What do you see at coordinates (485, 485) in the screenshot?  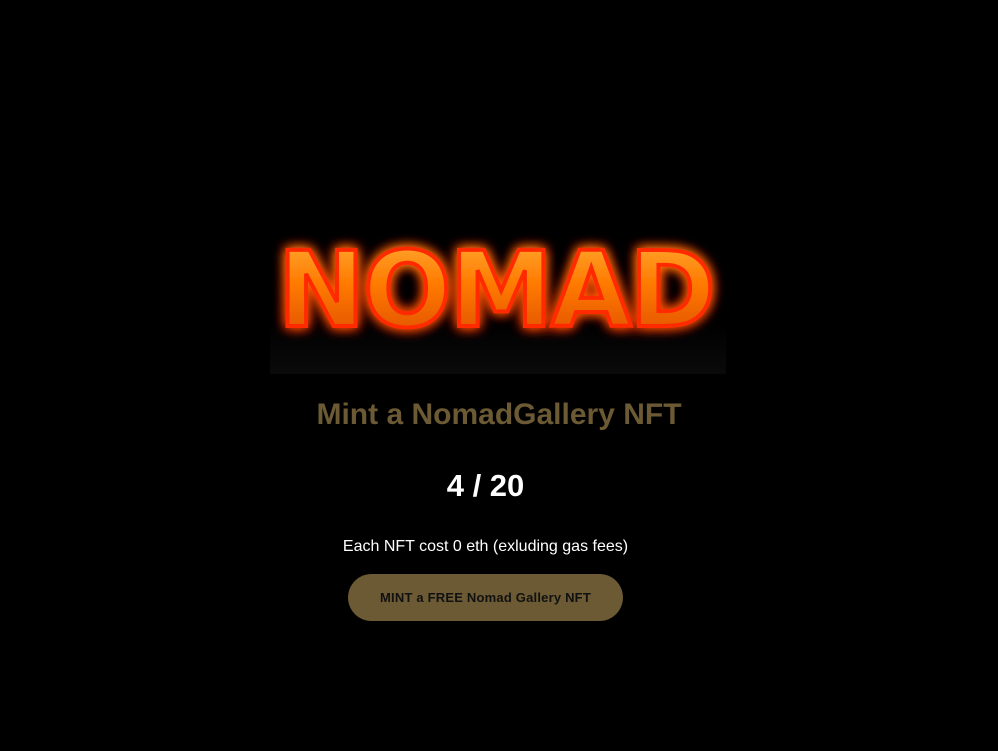 I see `mint-counter: 4 / 20` at bounding box center [485, 485].